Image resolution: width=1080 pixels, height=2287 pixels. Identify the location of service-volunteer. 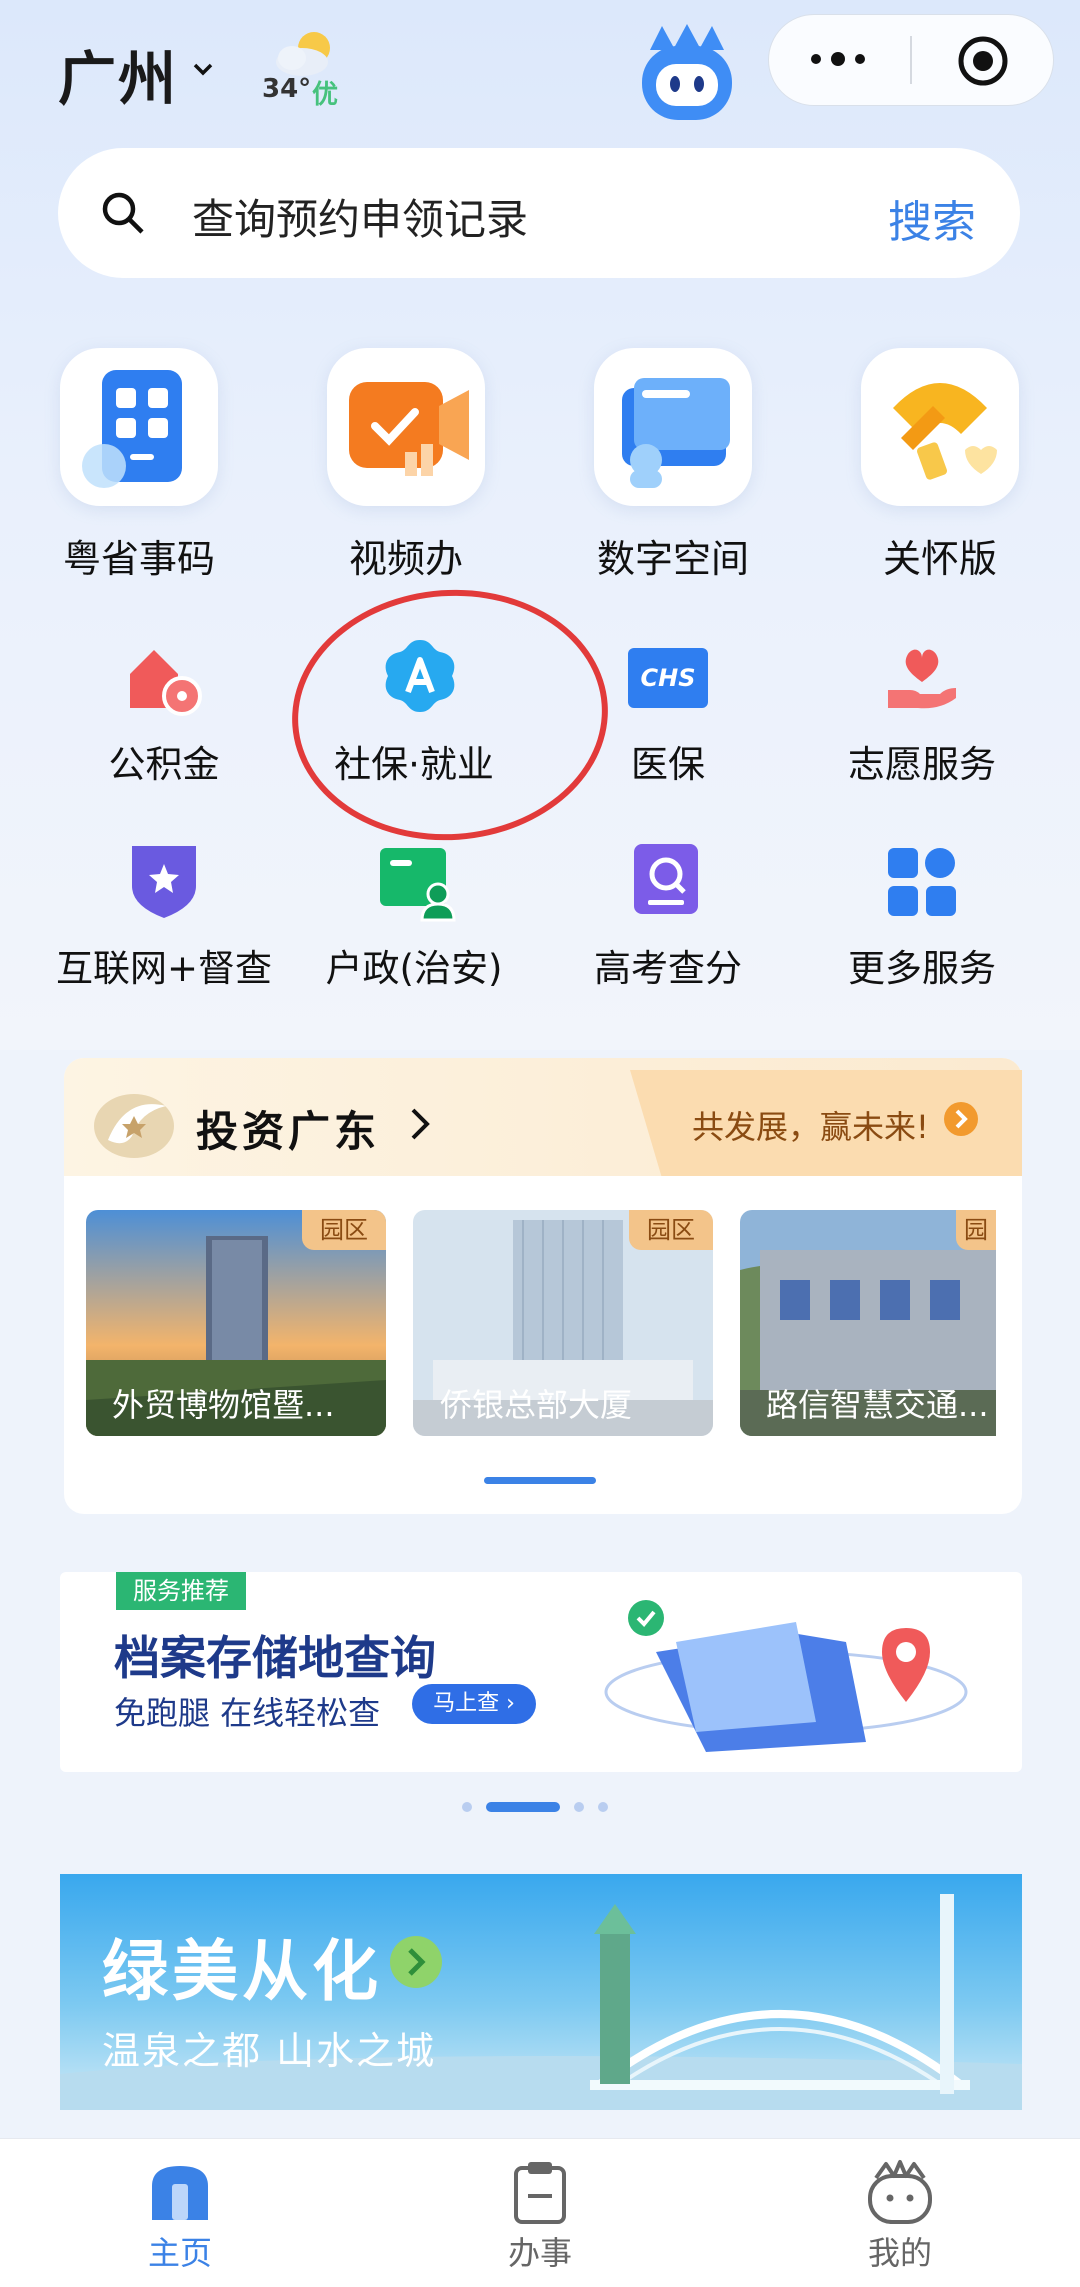
(922, 678).